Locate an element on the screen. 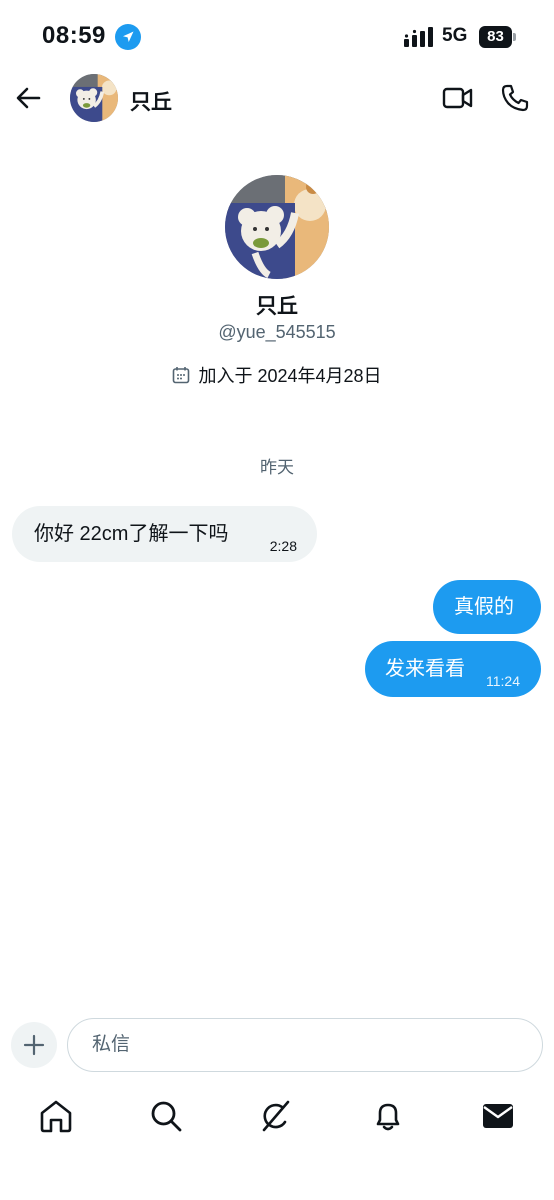 This screenshot has width=554, height=1200. profile-avatar is located at coordinates (277, 227).